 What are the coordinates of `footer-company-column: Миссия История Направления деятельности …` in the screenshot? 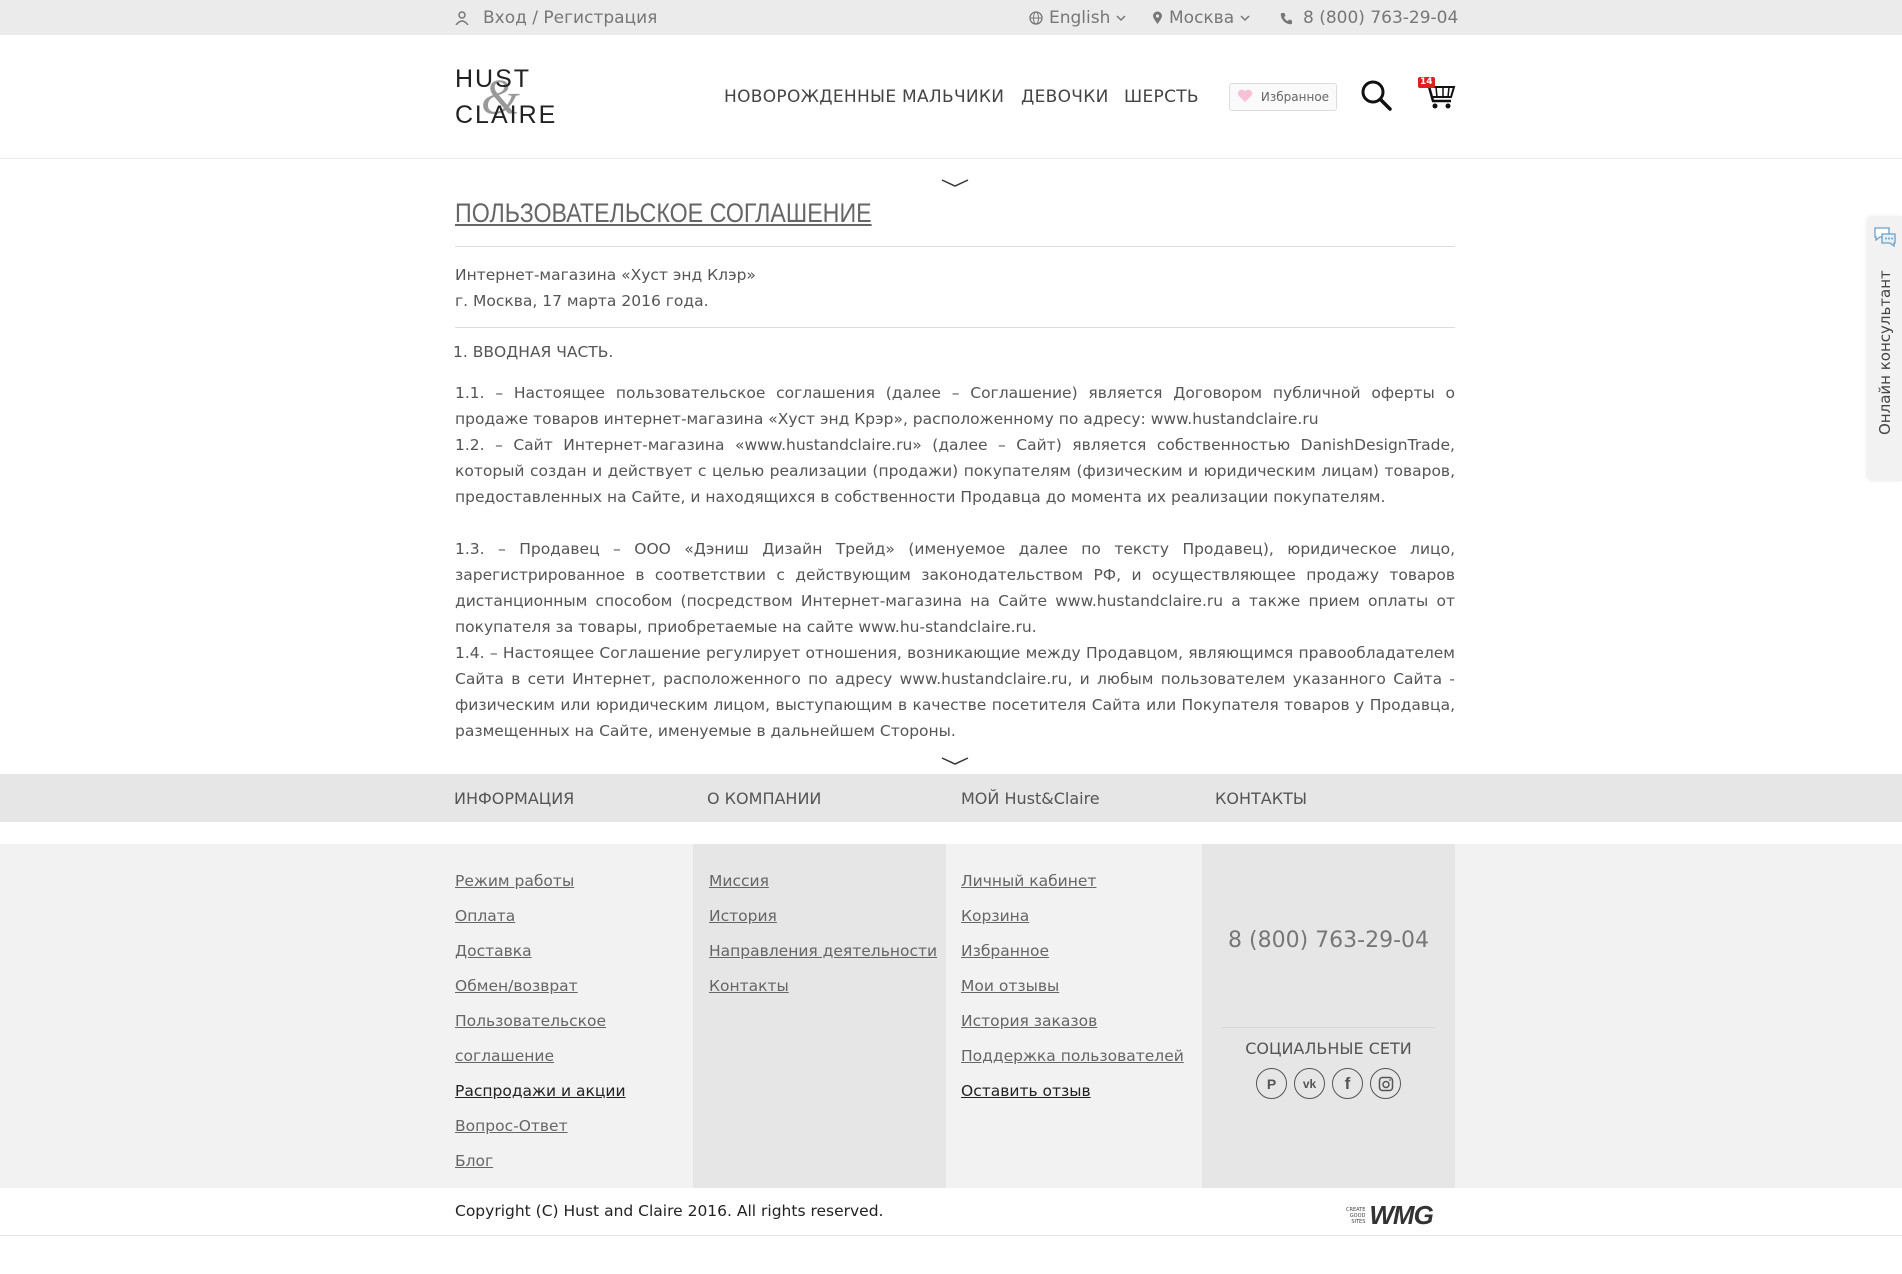 It's located at (819, 1016).